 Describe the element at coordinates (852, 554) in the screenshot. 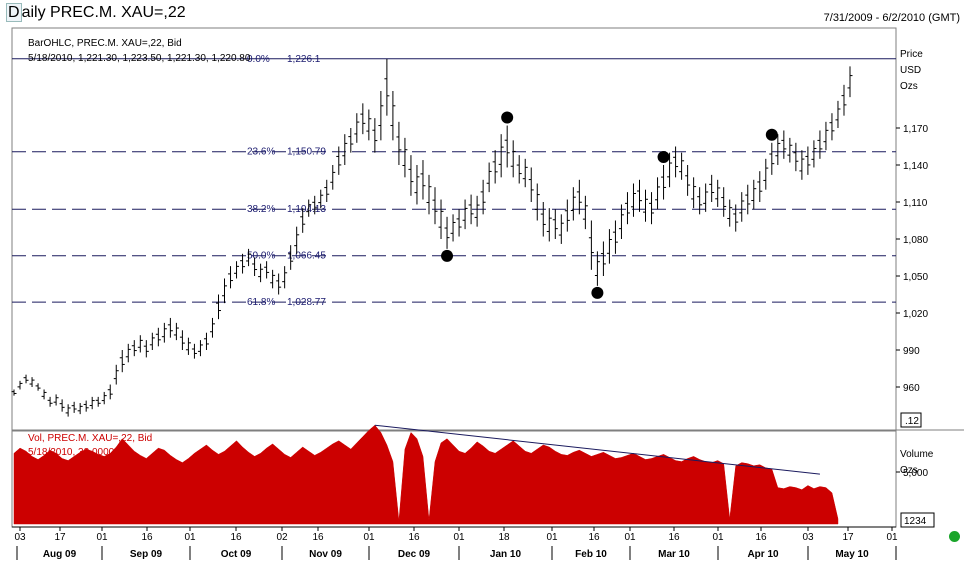

I see `month-label: May 10` at that location.